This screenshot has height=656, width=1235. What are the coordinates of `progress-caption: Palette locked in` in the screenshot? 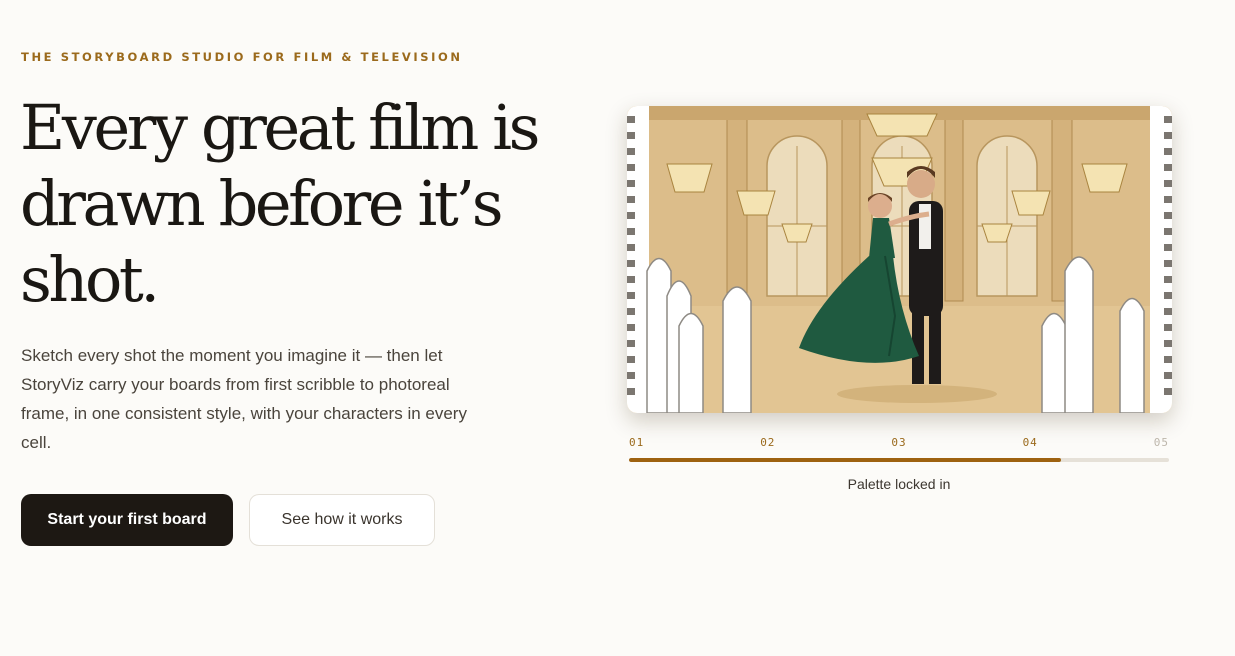 It's located at (899, 484).